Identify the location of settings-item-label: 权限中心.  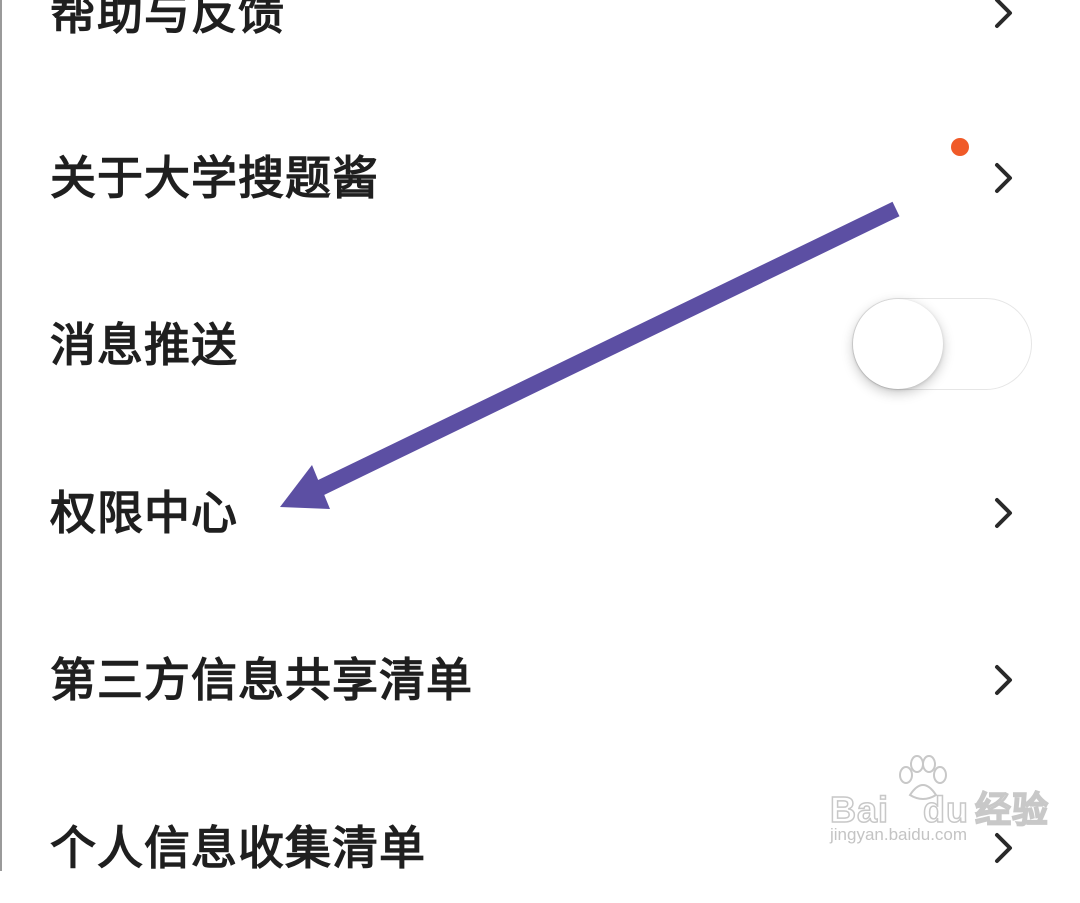
(144, 513).